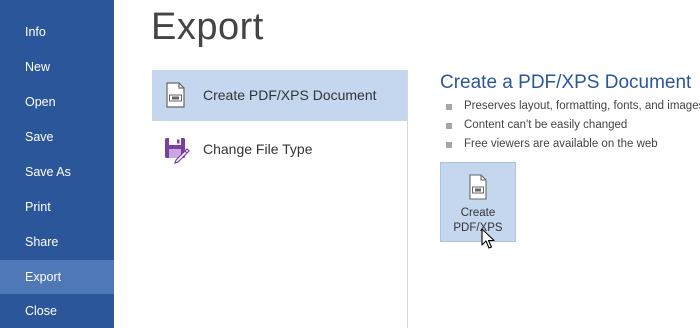 Image resolution: width=700 pixels, height=328 pixels. Describe the element at coordinates (57, 277) in the screenshot. I see `nav-item-export: Export` at that location.